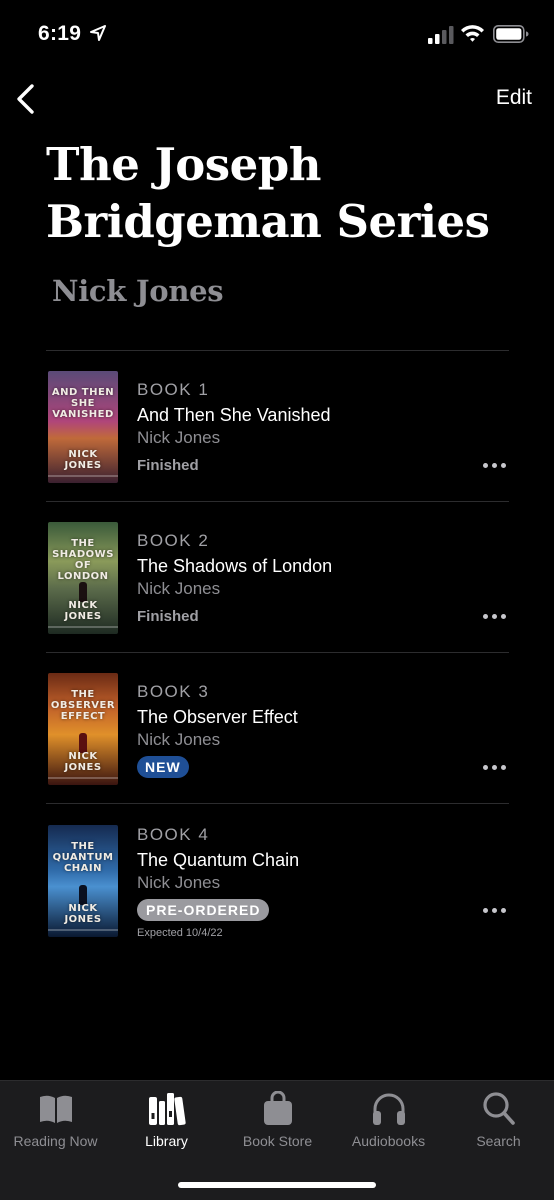 This screenshot has height=1200, width=554. Describe the element at coordinates (83, 705) in the screenshot. I see `cover-title-text: THE OBSERVER EFFECT` at that location.